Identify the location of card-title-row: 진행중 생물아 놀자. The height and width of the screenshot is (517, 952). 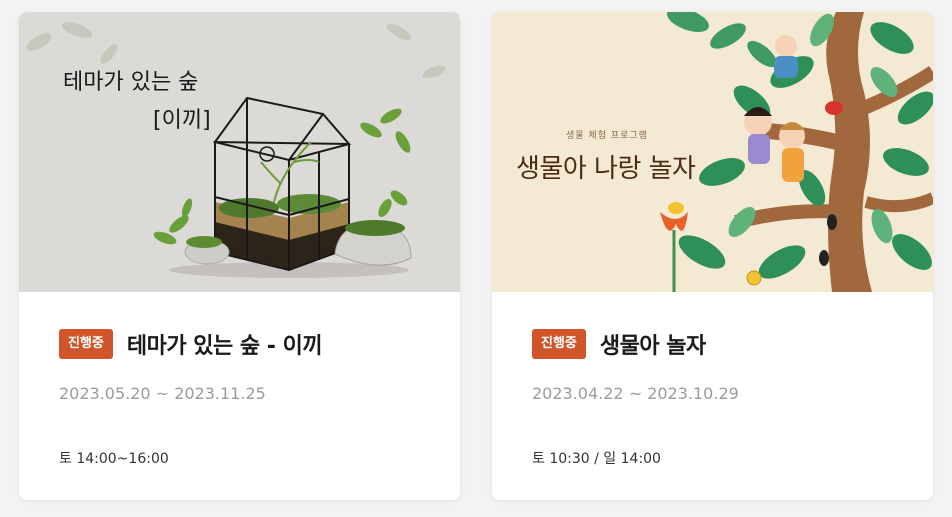
(619, 344).